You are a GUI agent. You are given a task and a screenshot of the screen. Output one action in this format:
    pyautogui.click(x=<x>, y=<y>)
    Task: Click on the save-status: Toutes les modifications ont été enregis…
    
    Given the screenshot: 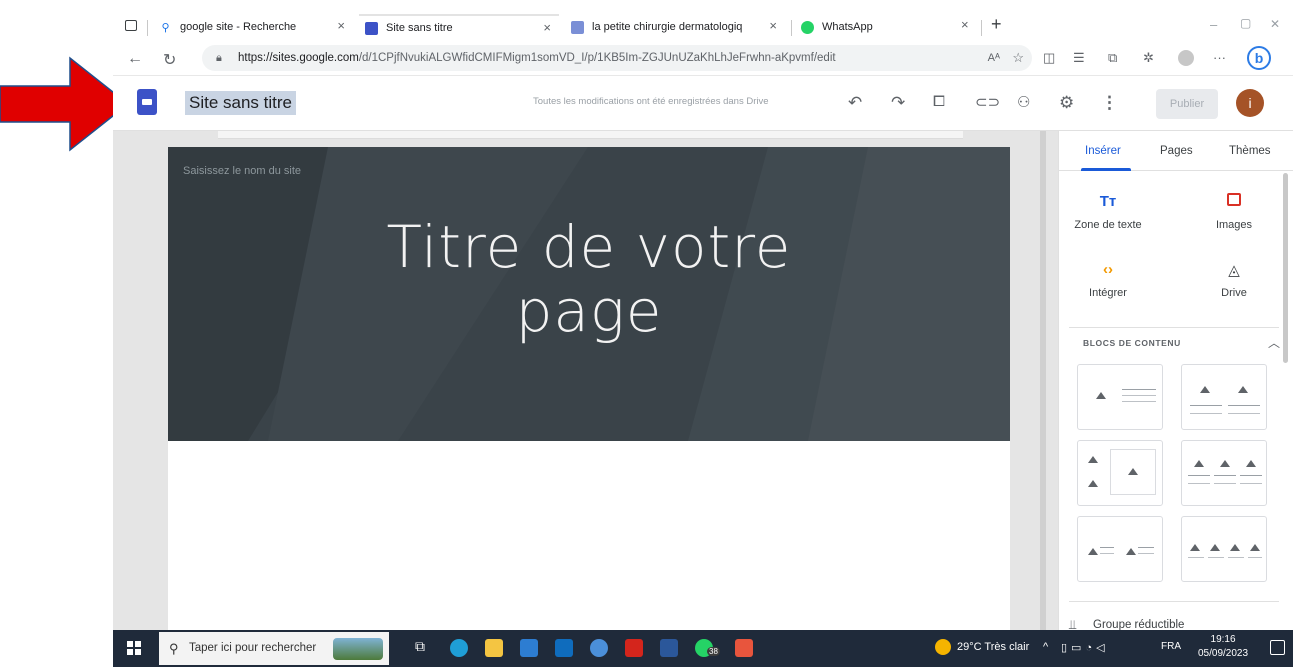 What is the action you would take?
    pyautogui.click(x=651, y=101)
    